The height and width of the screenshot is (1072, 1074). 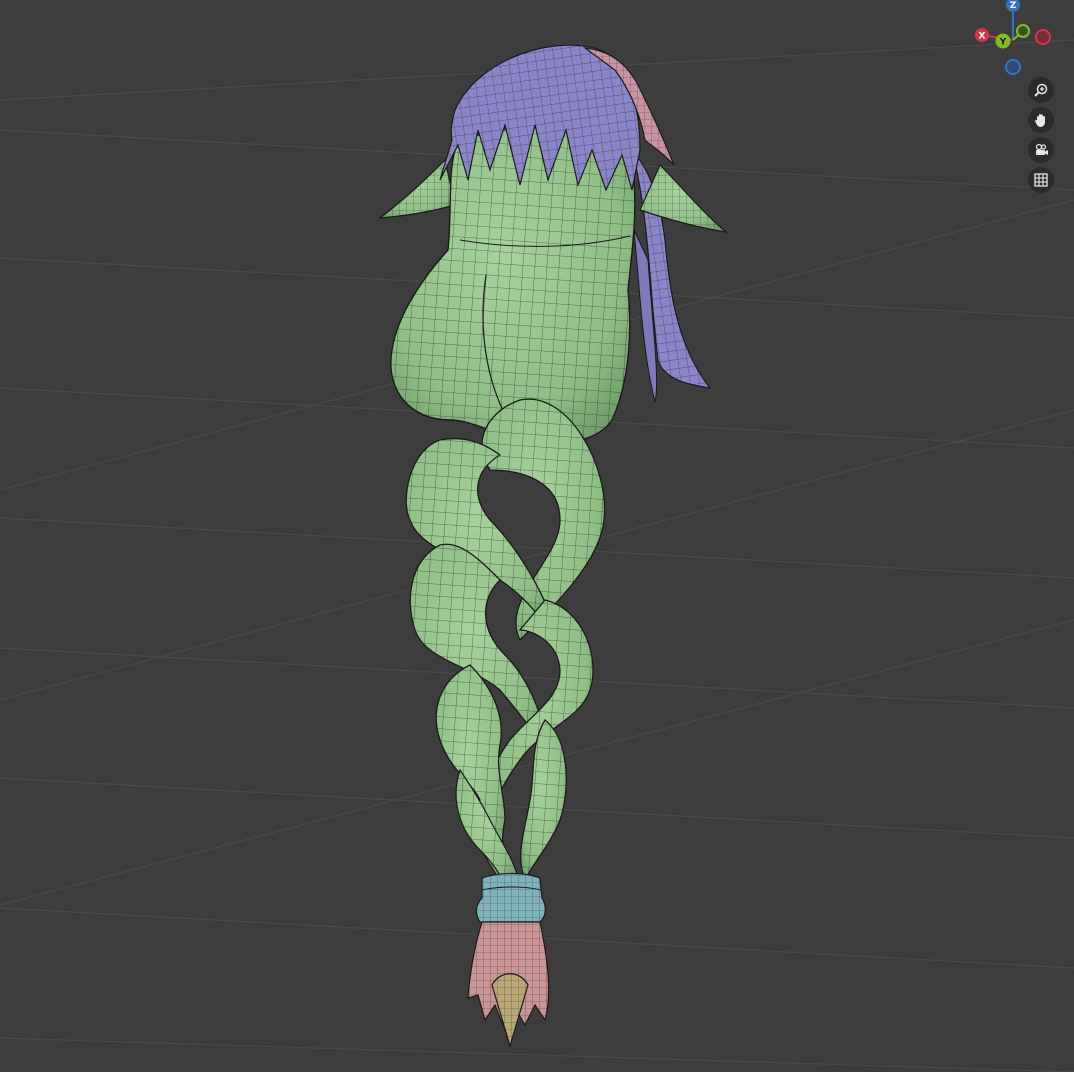 I want to click on camera-view-button, so click(x=1041, y=150).